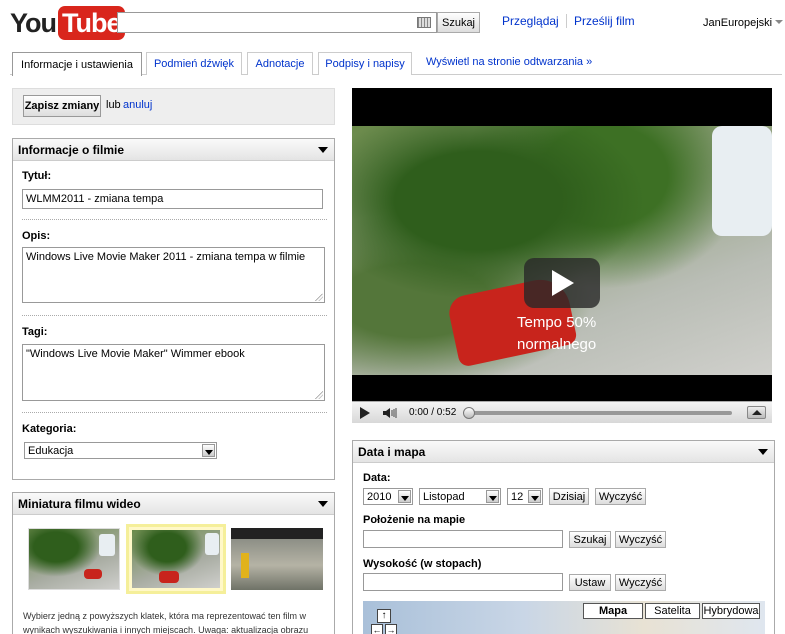 The height and width of the screenshot is (634, 785). I want to click on tab-annotations: Adnotacje, so click(280, 63).